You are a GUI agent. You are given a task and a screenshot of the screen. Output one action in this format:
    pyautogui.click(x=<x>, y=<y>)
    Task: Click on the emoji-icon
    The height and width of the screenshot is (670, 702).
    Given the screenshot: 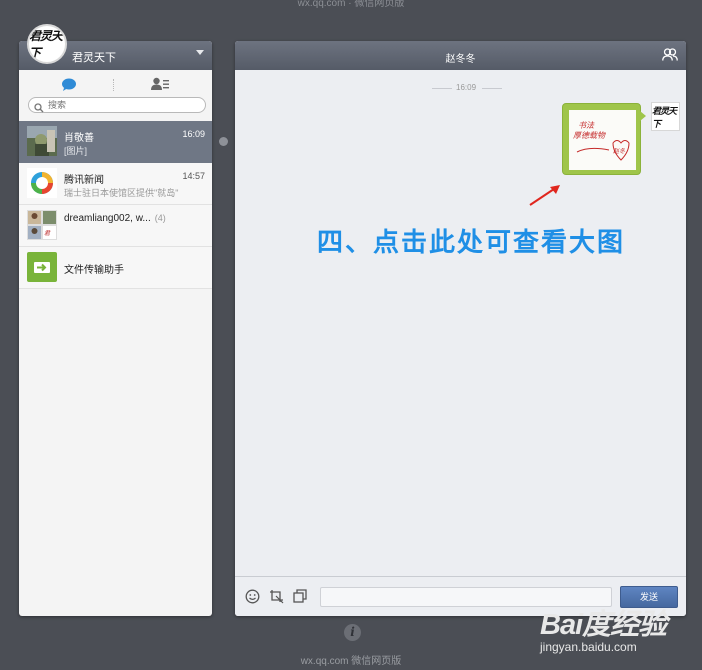 What is the action you would take?
    pyautogui.click(x=252, y=599)
    